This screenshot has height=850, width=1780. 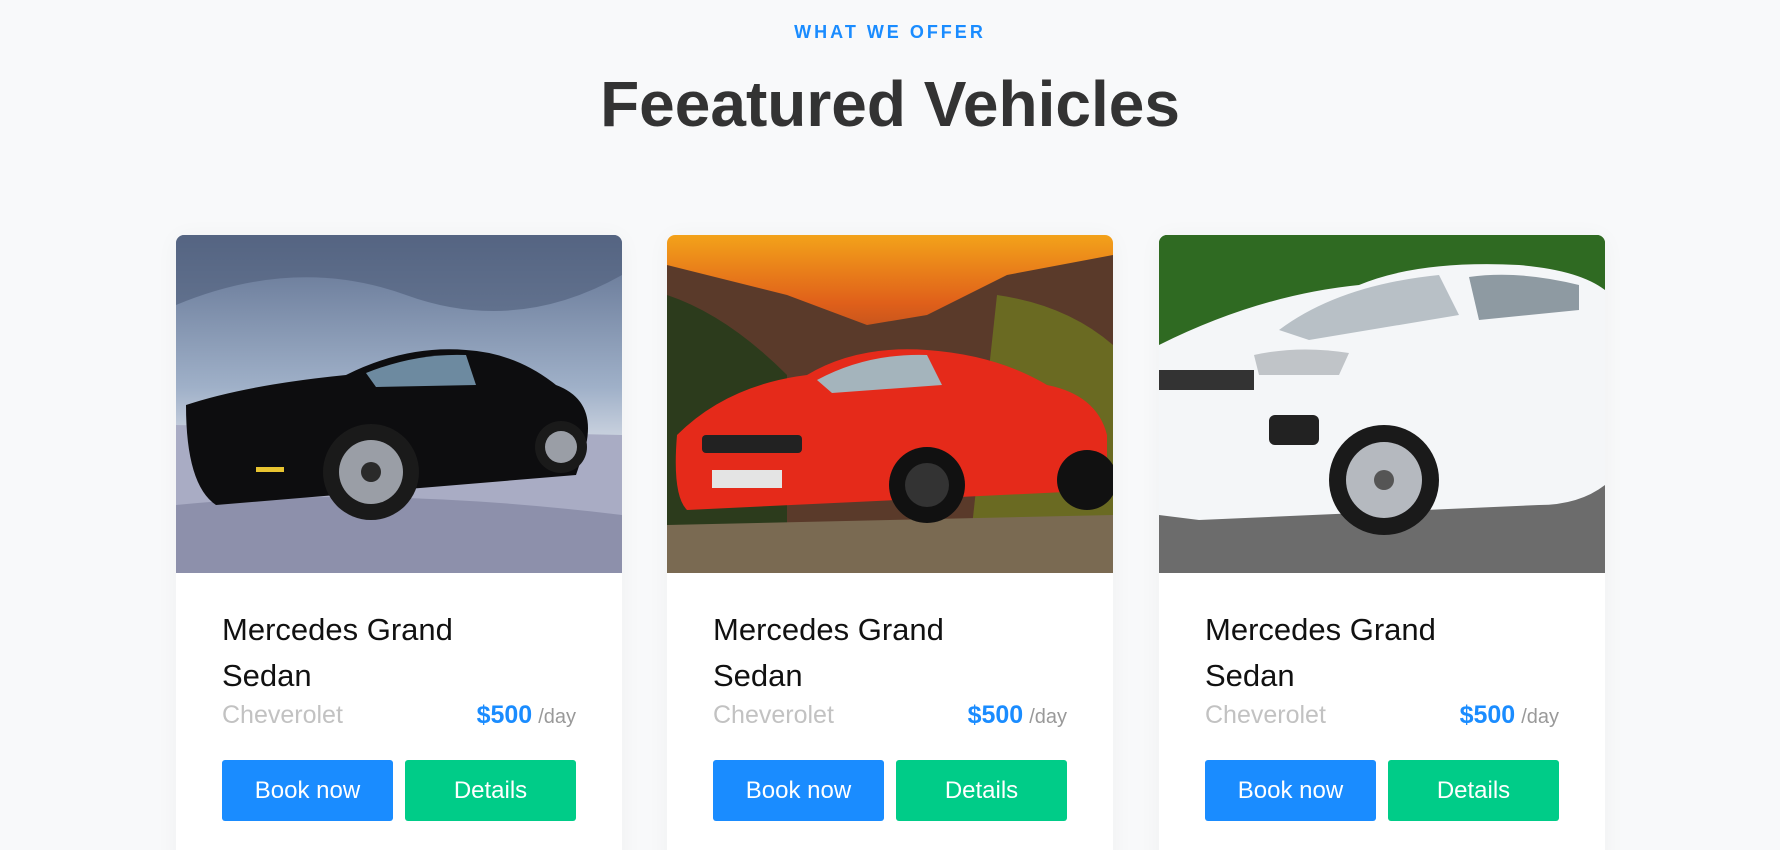 I want to click on section-title: Feeatured Vehicles, so click(x=890, y=104).